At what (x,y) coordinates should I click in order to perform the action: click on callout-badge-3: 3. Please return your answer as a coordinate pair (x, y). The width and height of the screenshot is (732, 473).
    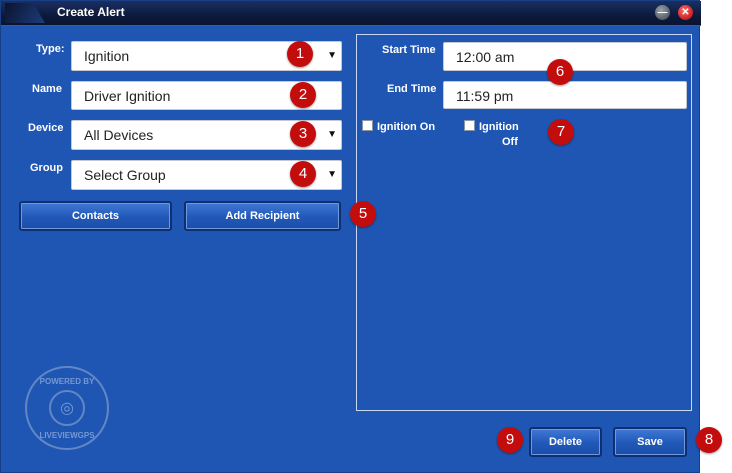
    Looking at the image, I should click on (303, 134).